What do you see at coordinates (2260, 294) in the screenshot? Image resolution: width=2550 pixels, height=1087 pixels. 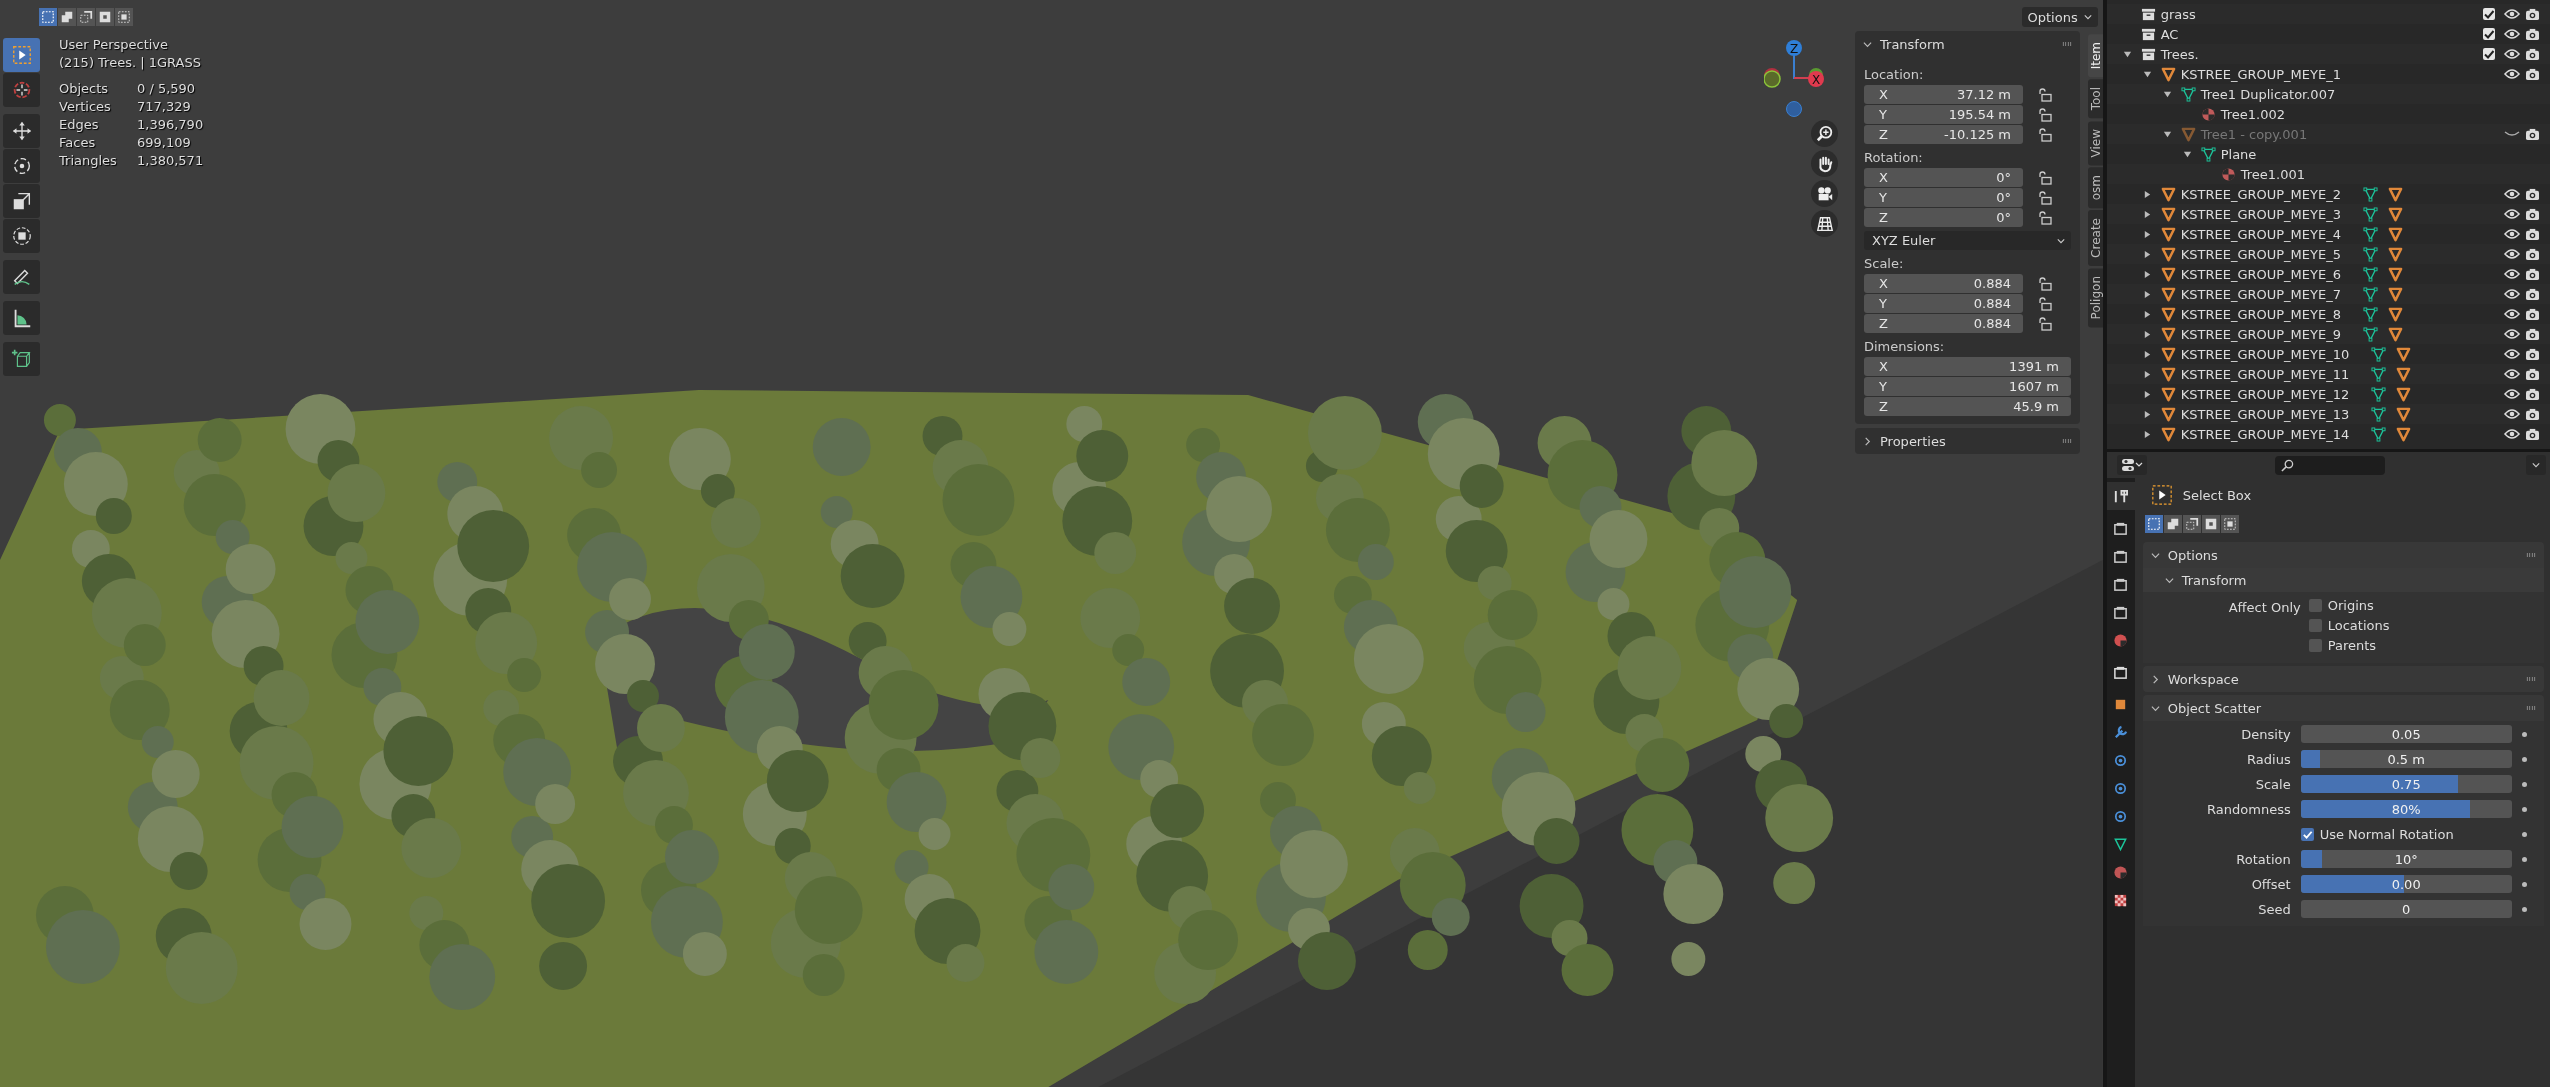 I see `outliner-item-name: KSTREE_GROUP_MEYE_7` at bounding box center [2260, 294].